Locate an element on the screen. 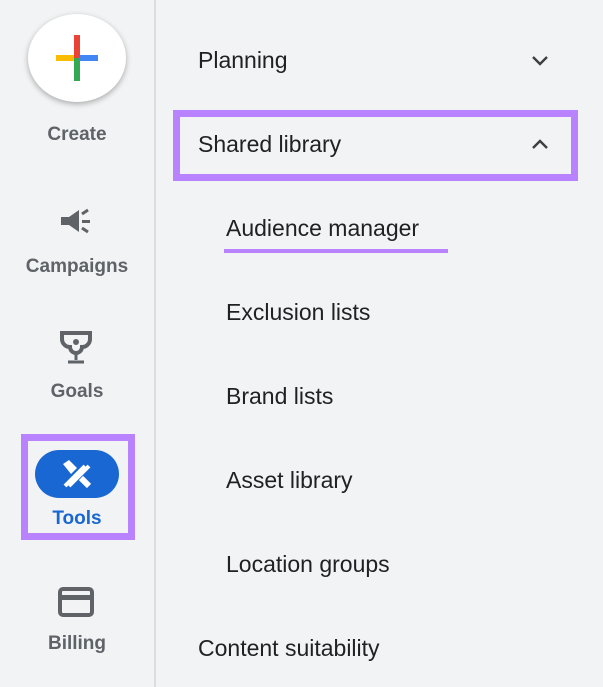 The height and width of the screenshot is (687, 603). menu-asset-library: Asset library is located at coordinates (289, 480).